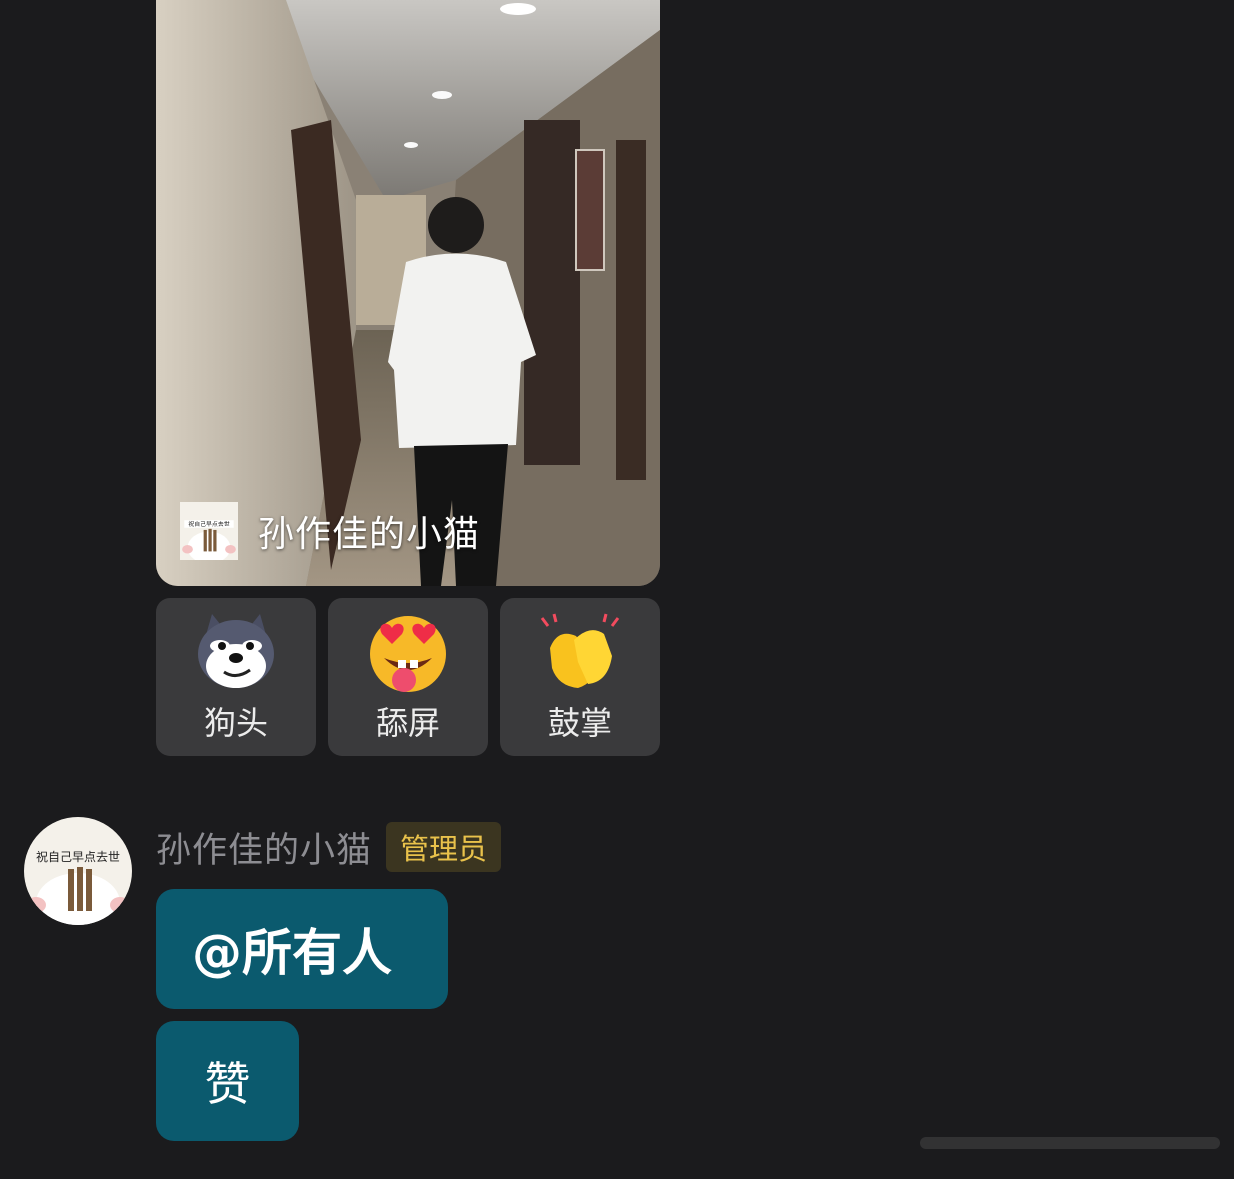 The width and height of the screenshot is (1234, 1179). Describe the element at coordinates (78, 857) in the screenshot. I see `svg-text: 祝自己早点去世` at that location.